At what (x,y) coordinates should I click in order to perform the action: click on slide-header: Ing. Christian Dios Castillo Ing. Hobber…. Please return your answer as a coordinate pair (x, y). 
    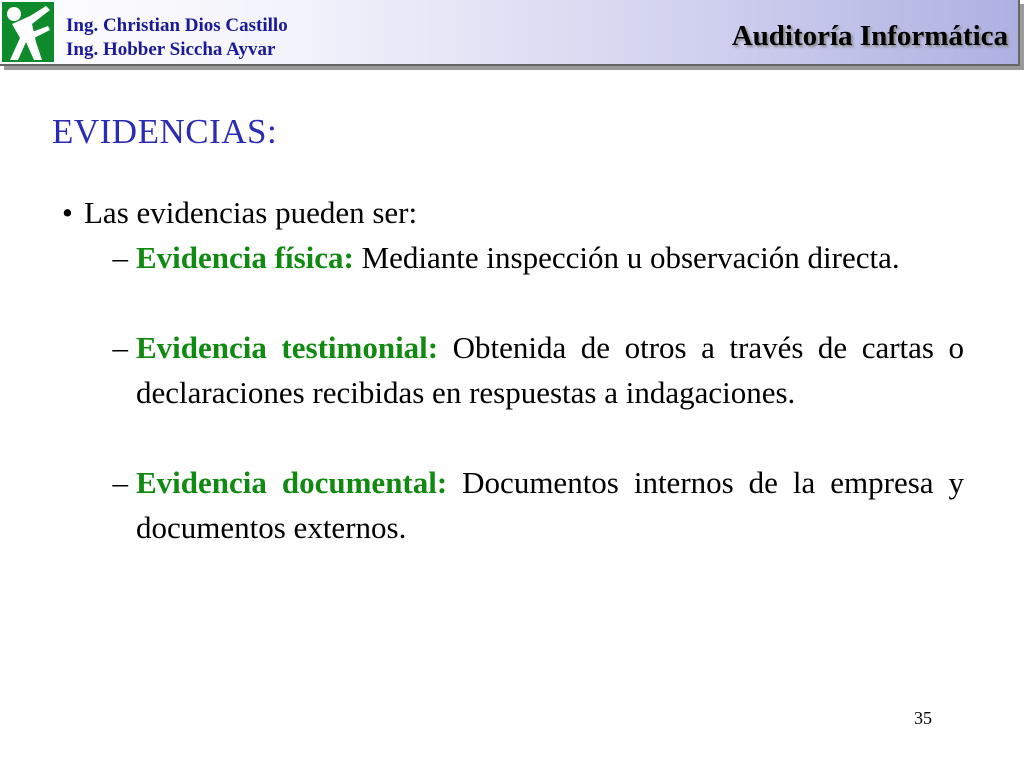
    Looking at the image, I should click on (510, 33).